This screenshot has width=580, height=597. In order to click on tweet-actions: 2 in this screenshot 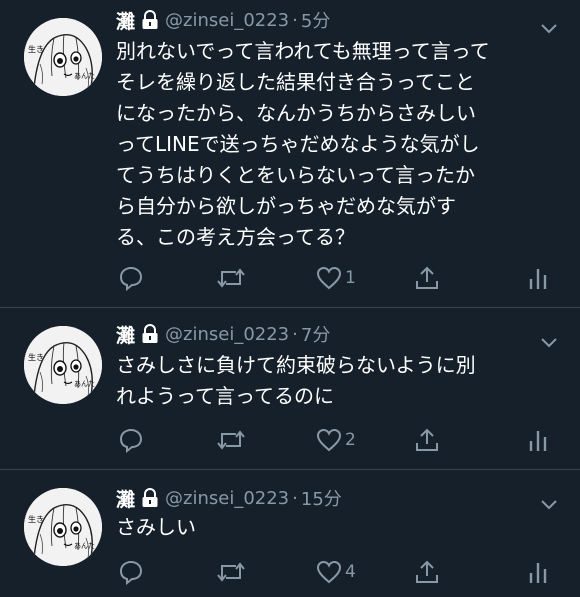, I will do `click(336, 440)`.